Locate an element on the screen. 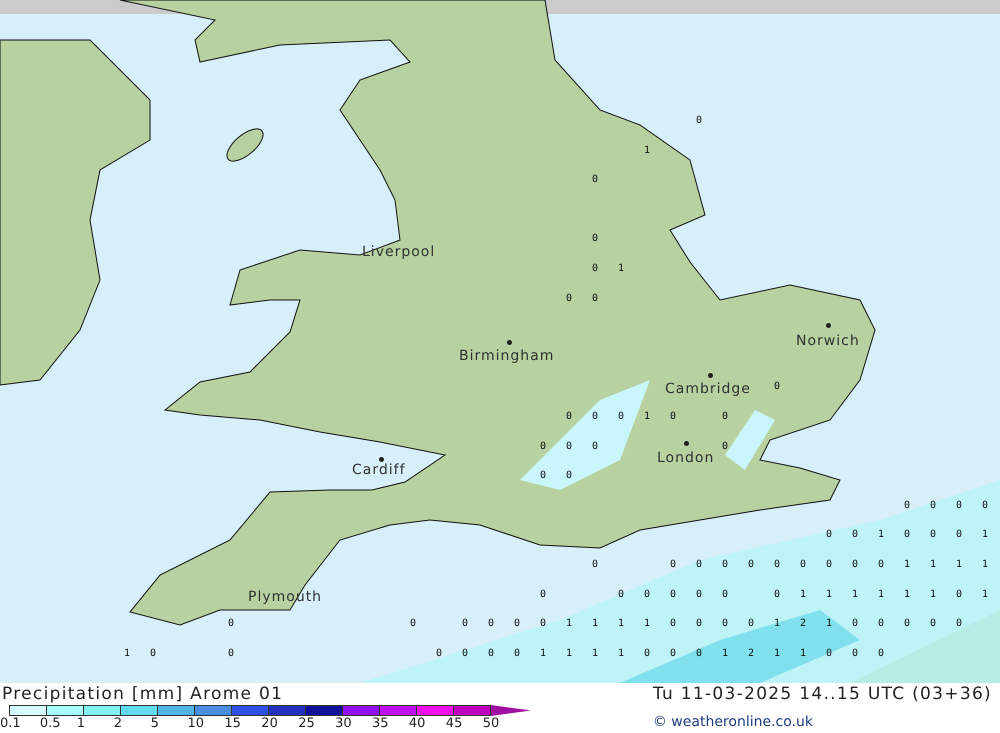 This screenshot has width=1000, height=733. legend-label: 45 is located at coordinates (454, 724).